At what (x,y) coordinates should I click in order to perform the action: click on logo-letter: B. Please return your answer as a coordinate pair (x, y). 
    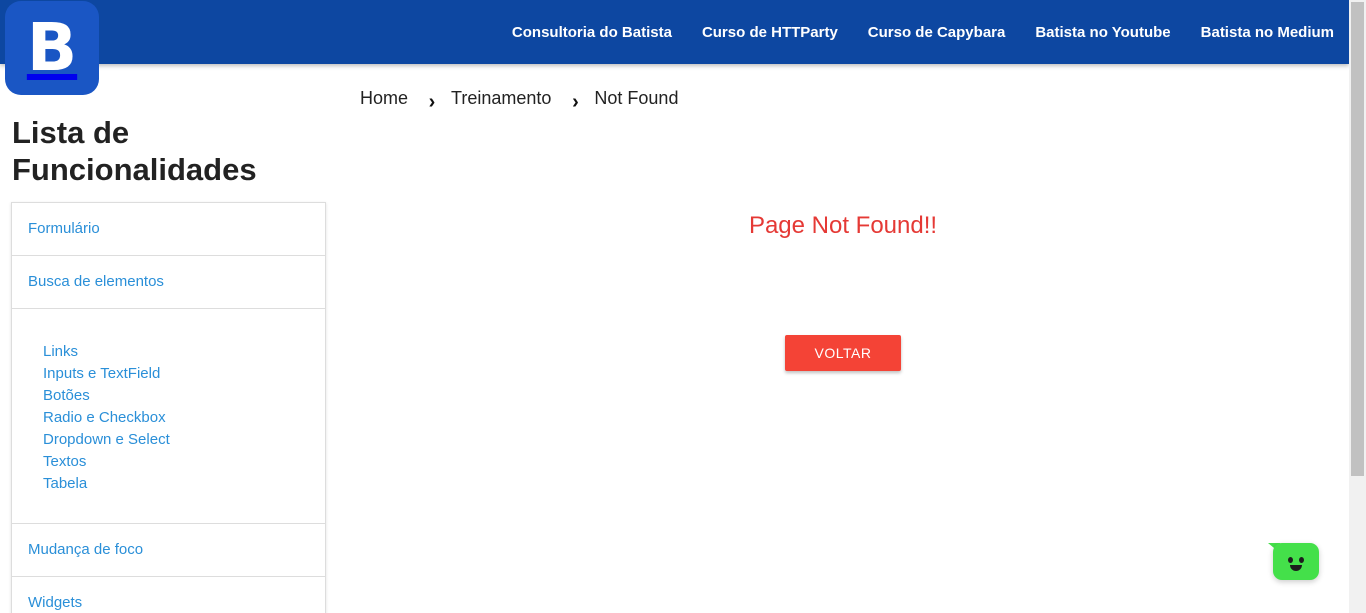
    Looking at the image, I should click on (52, 47).